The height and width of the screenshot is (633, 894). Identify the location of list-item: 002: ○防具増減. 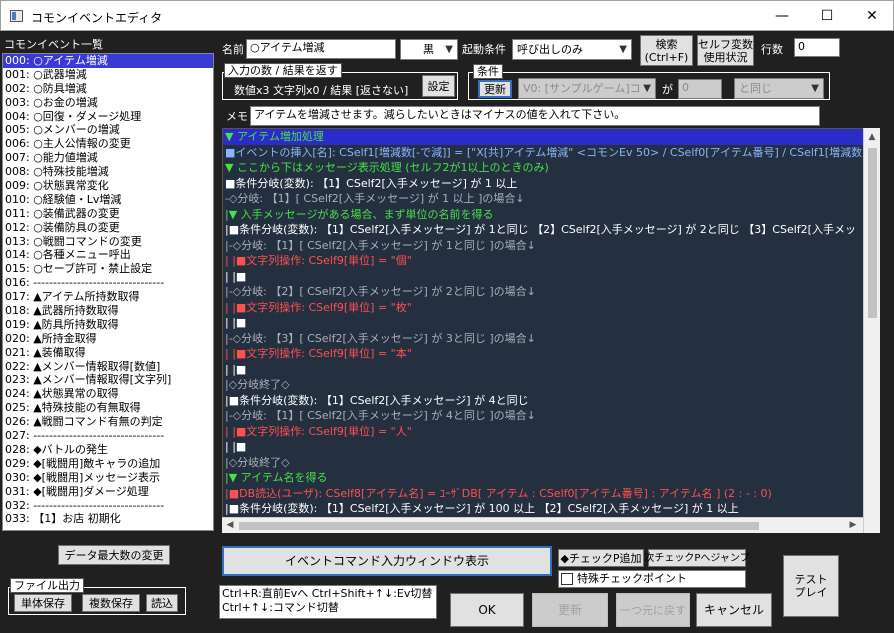
(108, 89).